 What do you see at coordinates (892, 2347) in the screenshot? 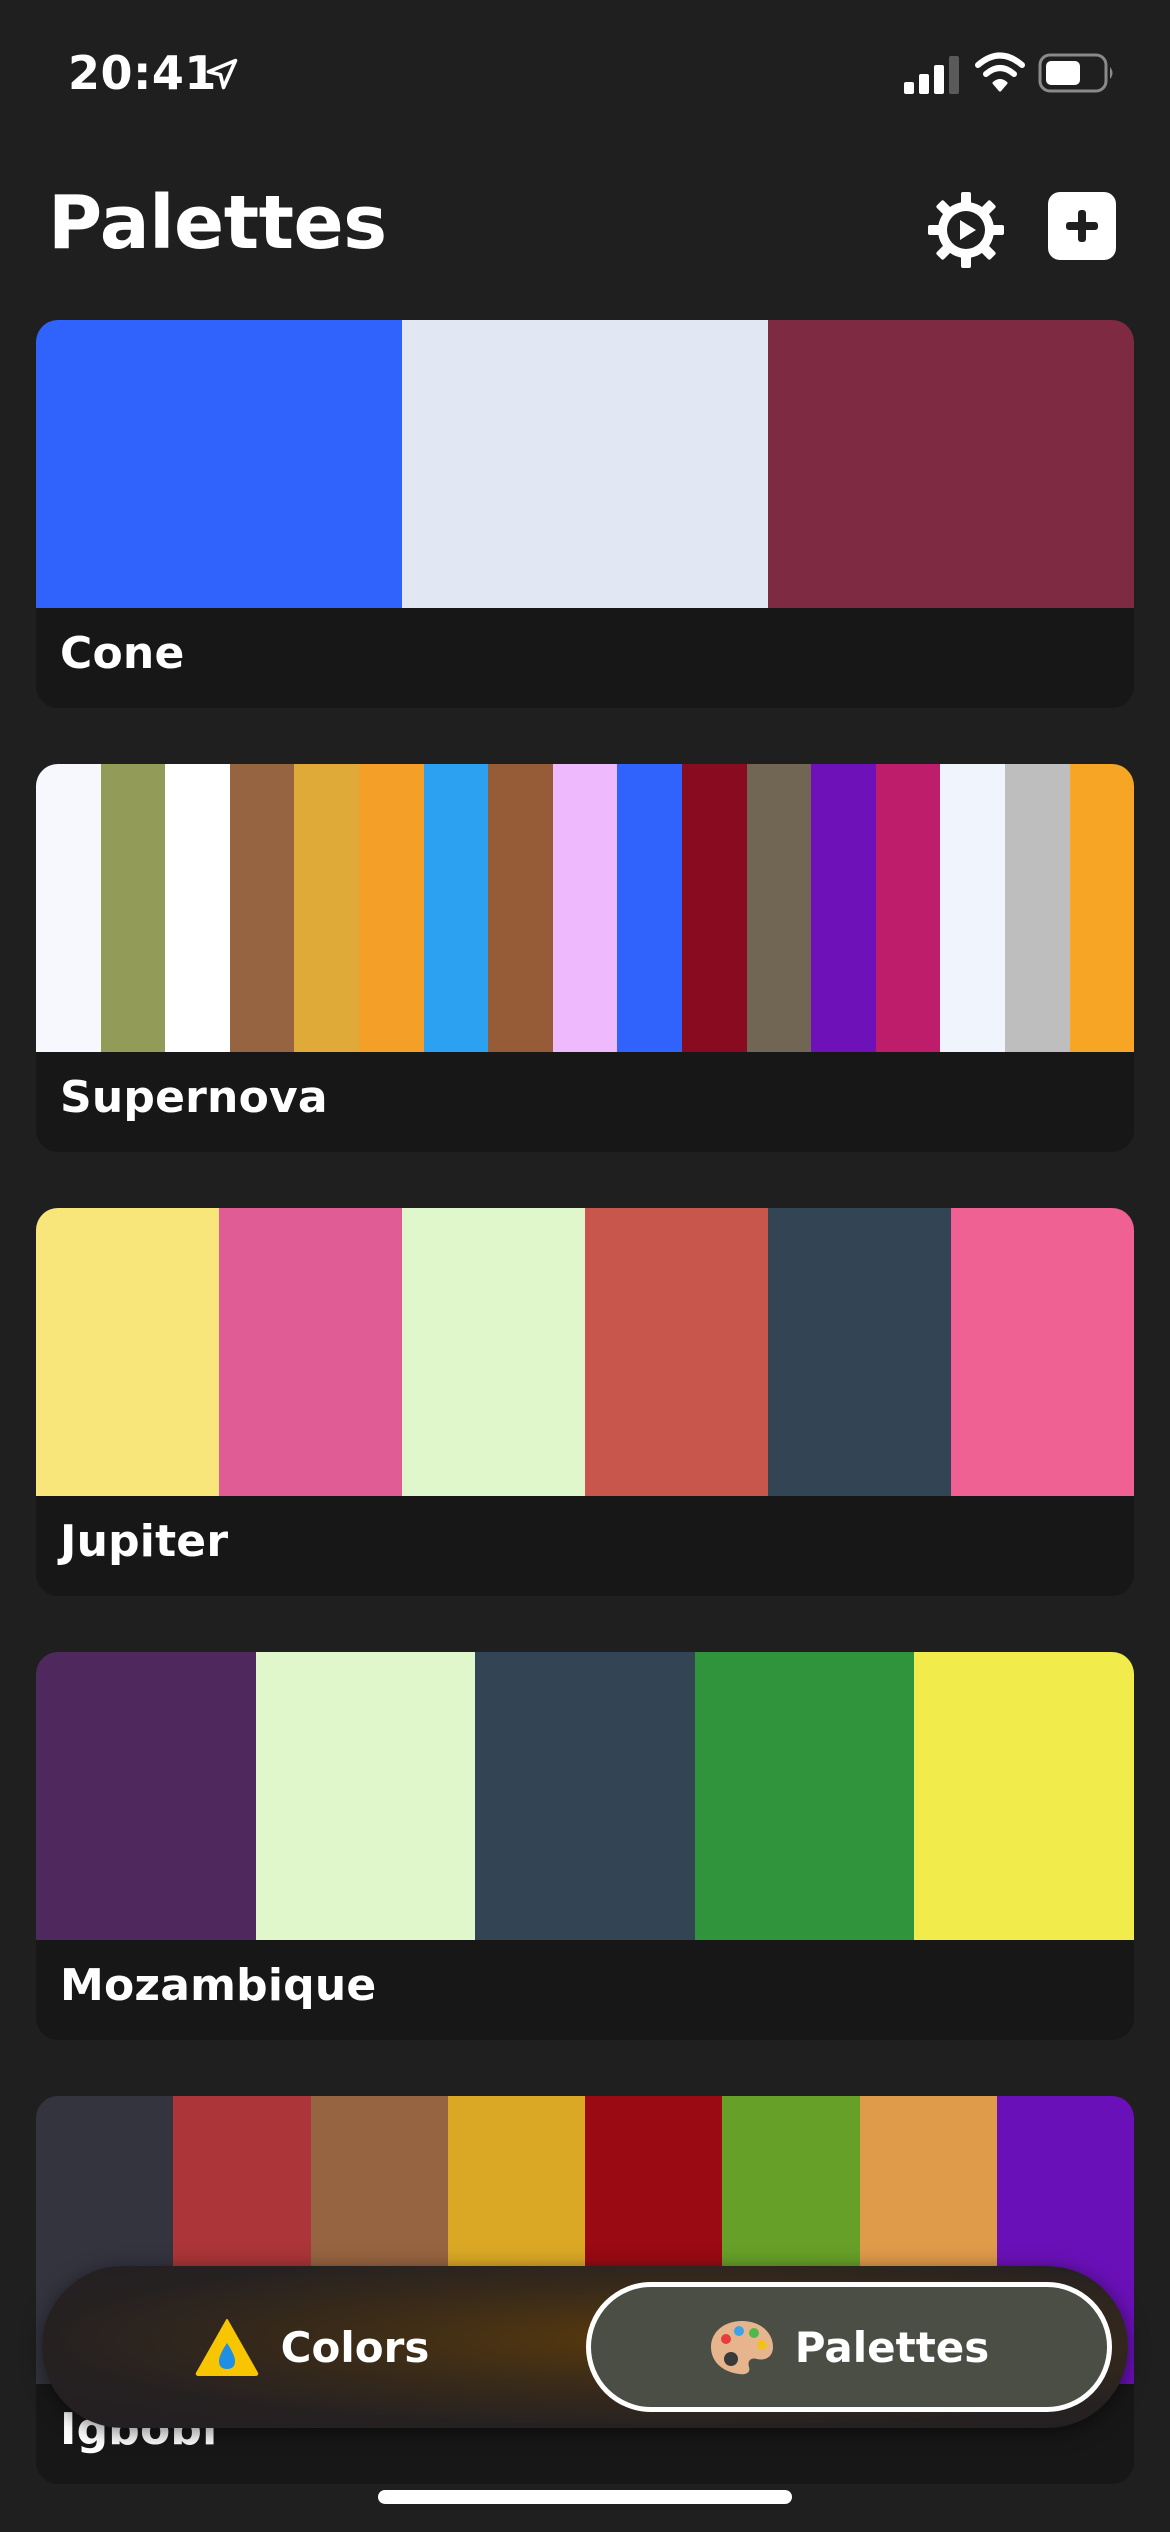
I see `tab-palettes-label: Palettes` at bounding box center [892, 2347].